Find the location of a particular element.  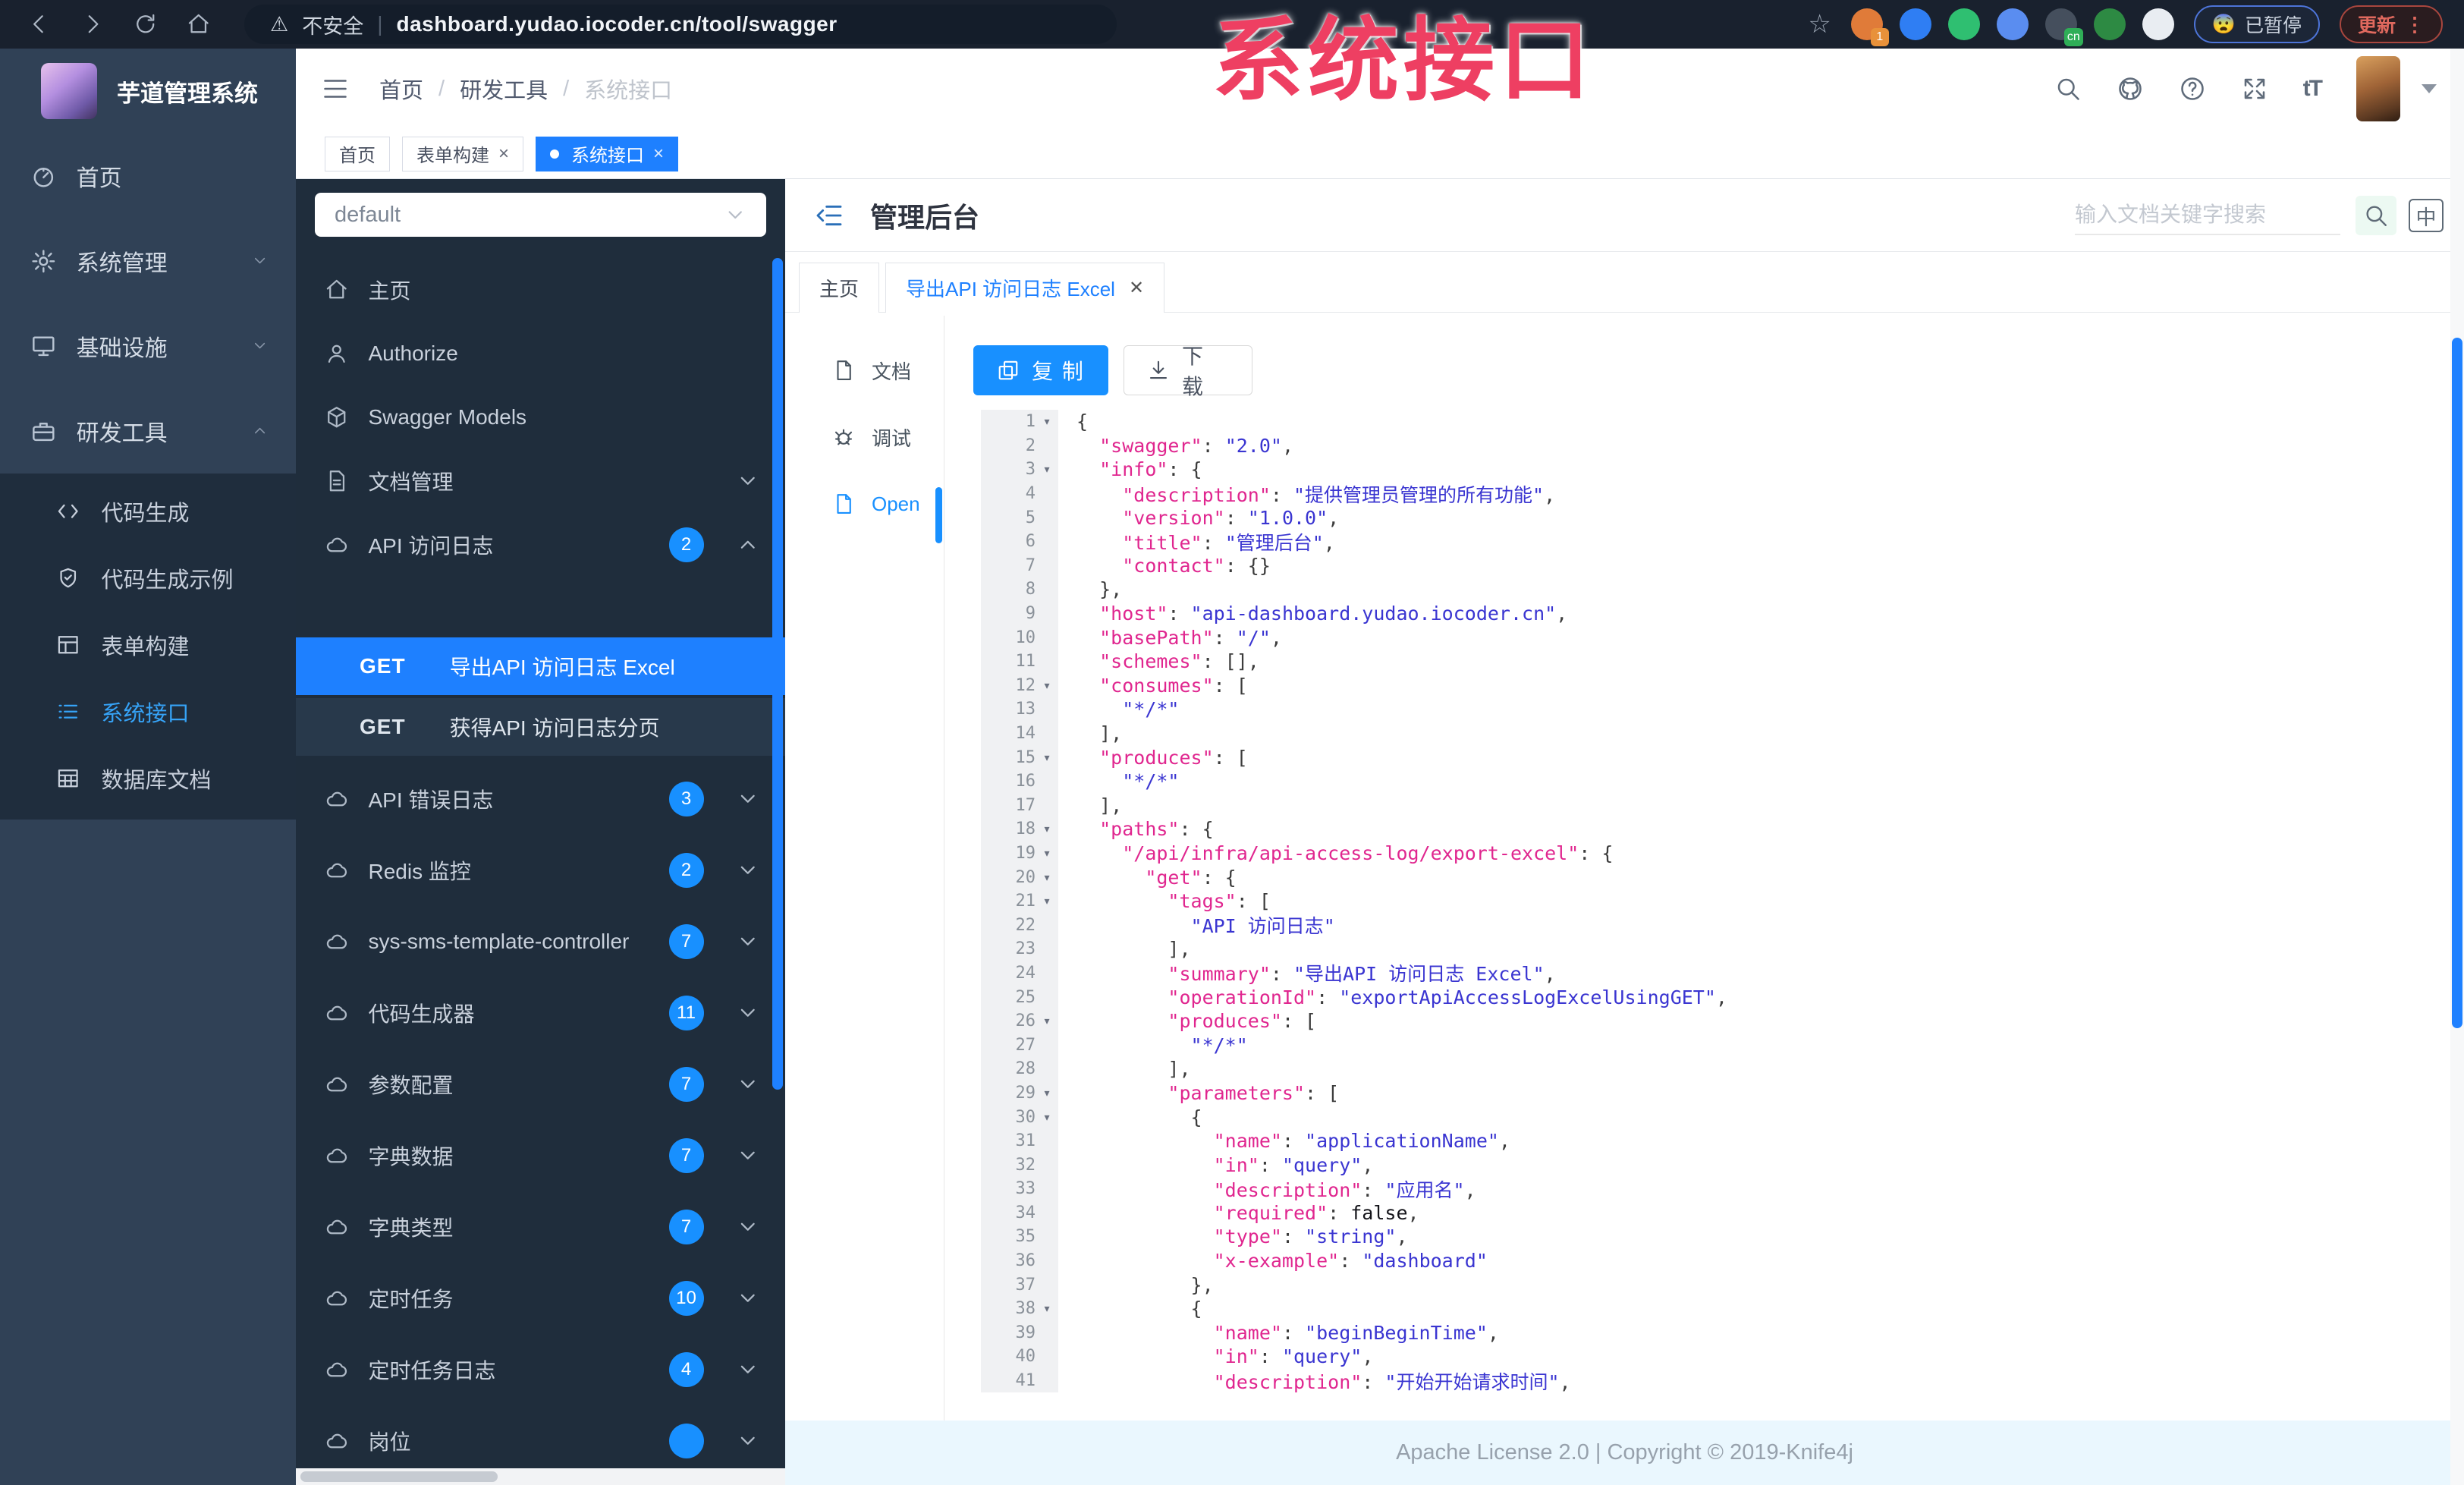

collapse-menu-icon is located at coordinates (829, 215).